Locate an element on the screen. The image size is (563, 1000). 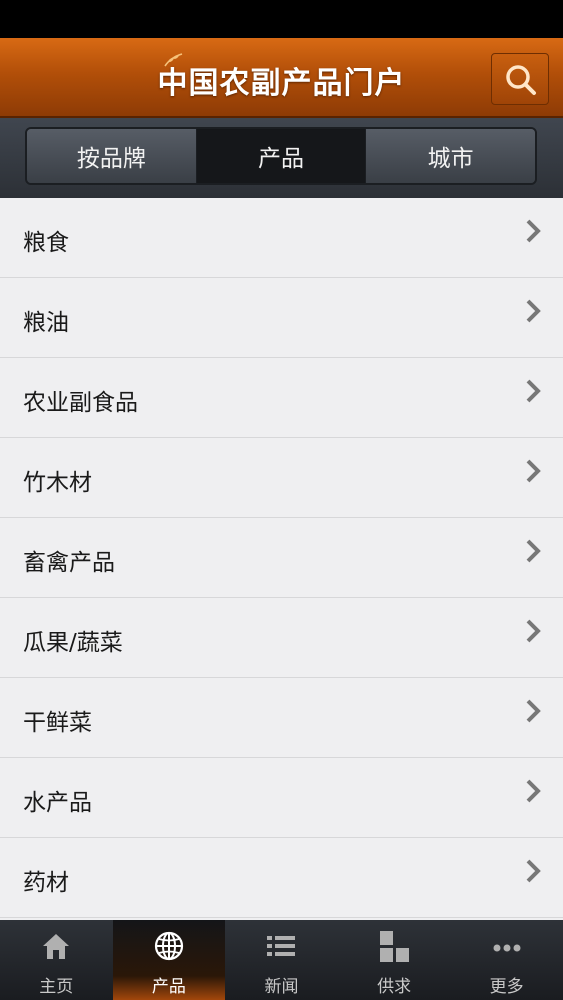
list-item-label: 畜禽产品 is located at coordinates (69, 563).